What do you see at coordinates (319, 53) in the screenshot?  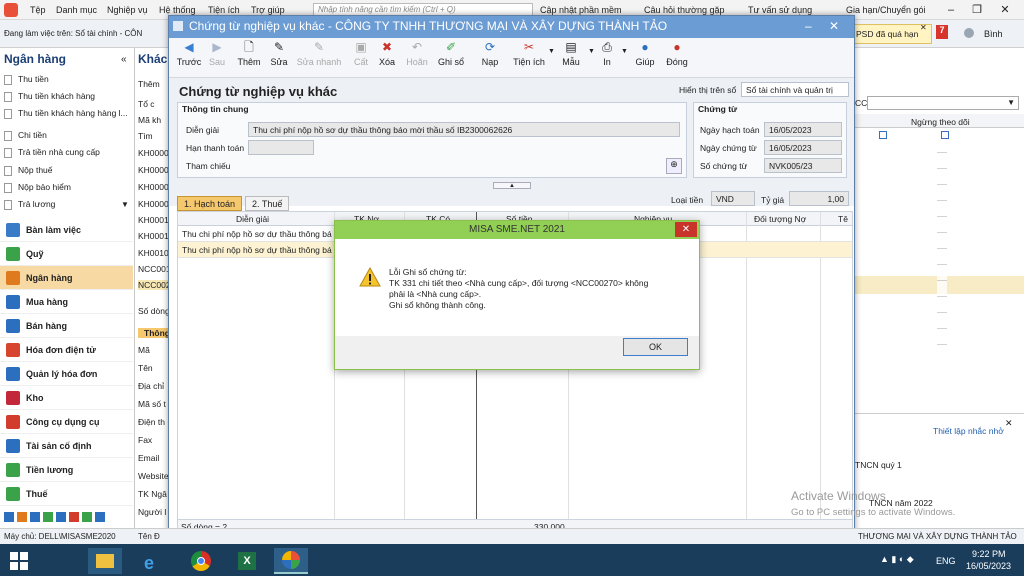 I see `quick-edit-button: ✎ Sửa nhanh` at bounding box center [319, 53].